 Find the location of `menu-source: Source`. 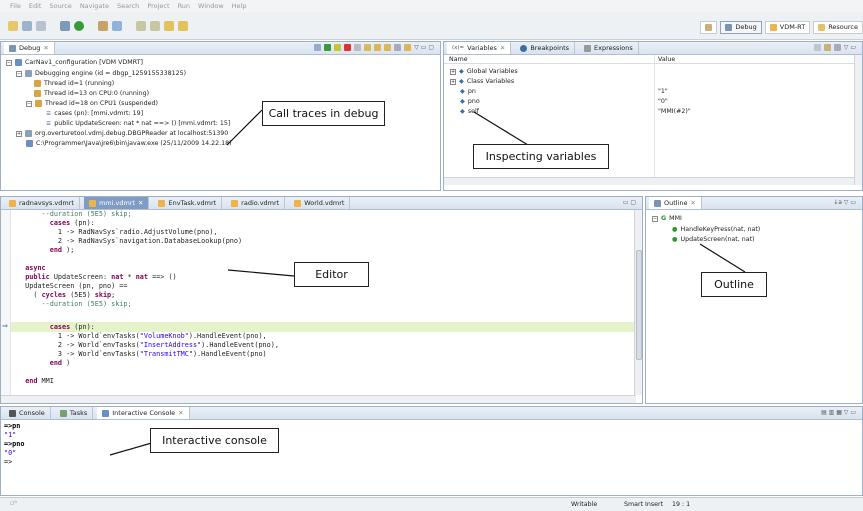

menu-source: Source is located at coordinates (60, 6).